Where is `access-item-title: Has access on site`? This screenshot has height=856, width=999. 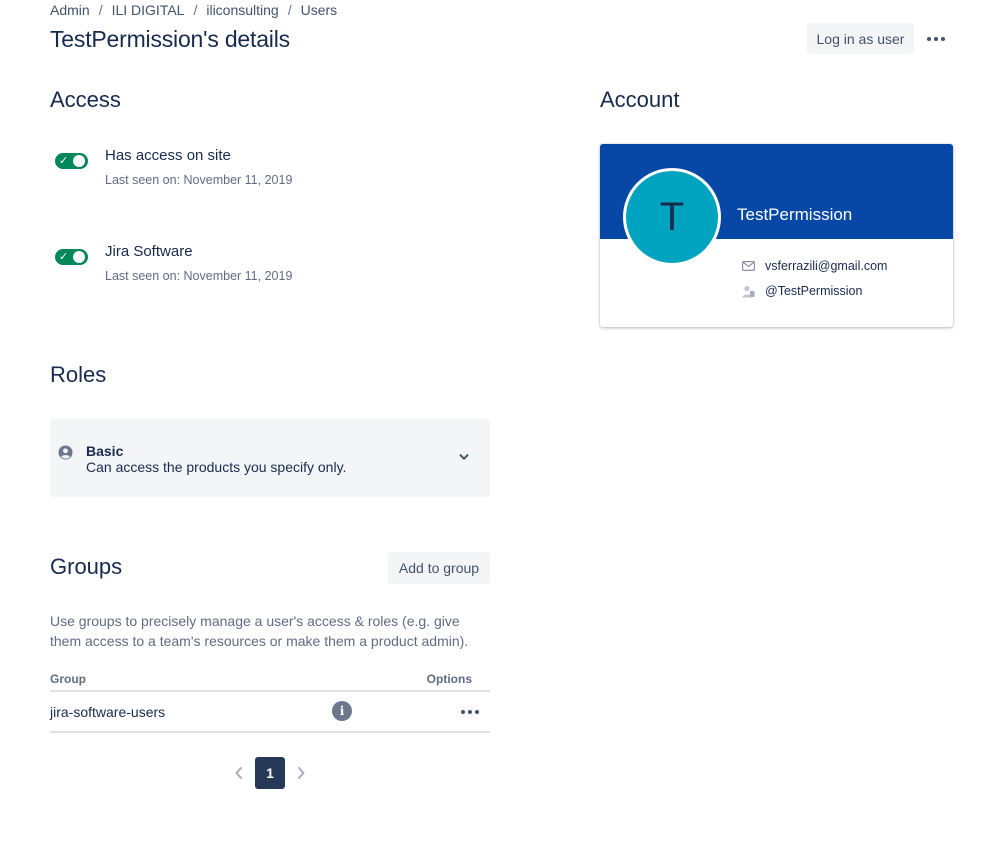
access-item-title: Has access on site is located at coordinates (168, 155).